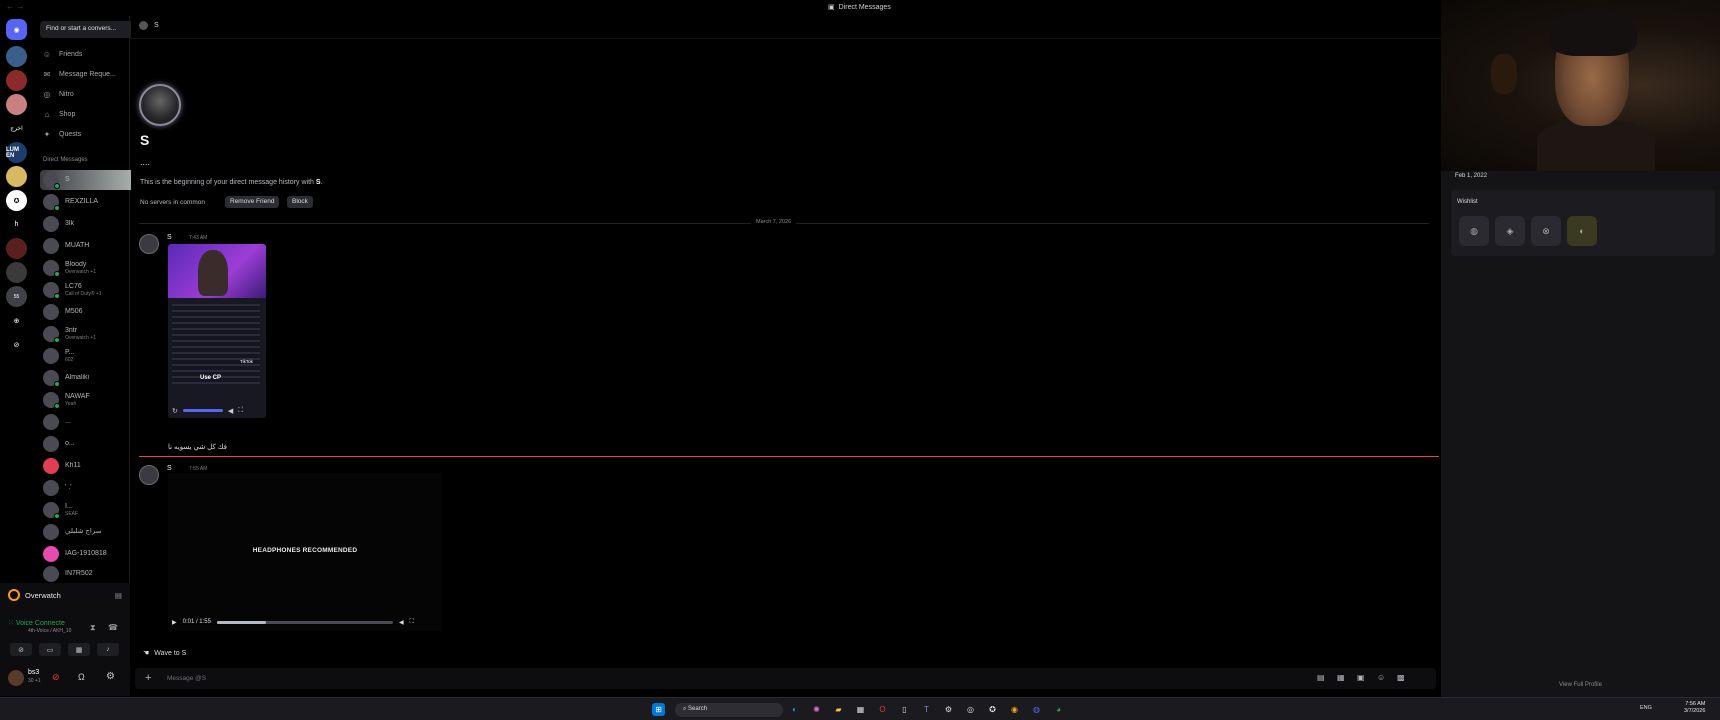 This screenshot has height=720, width=1720. I want to click on no-servers-label: No servers in common, so click(173, 202).